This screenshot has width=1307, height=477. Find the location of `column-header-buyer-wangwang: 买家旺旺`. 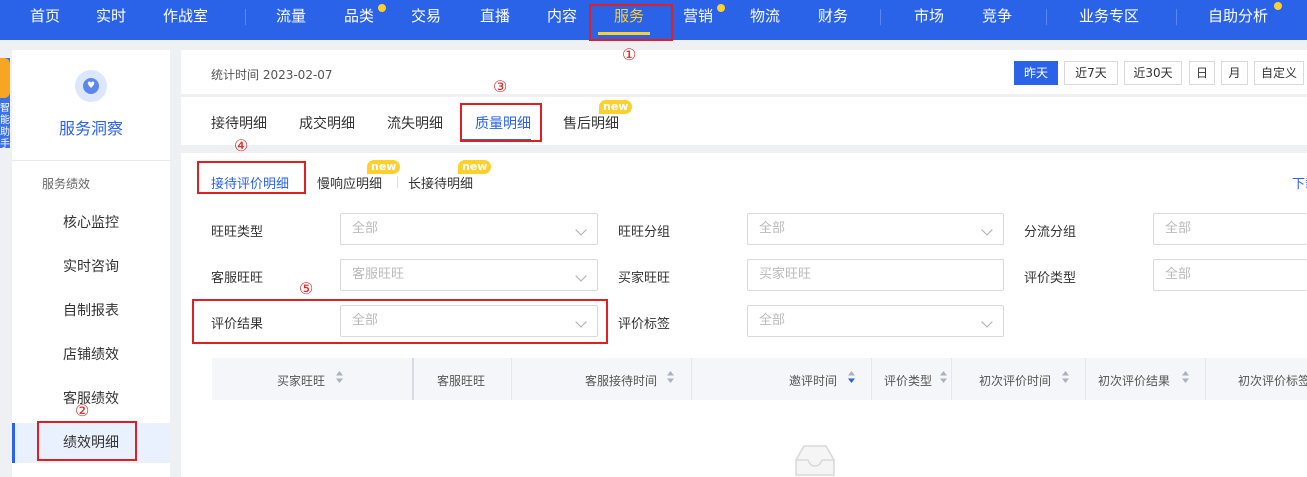

column-header-buyer-wangwang: 买家旺旺 is located at coordinates (301, 380).